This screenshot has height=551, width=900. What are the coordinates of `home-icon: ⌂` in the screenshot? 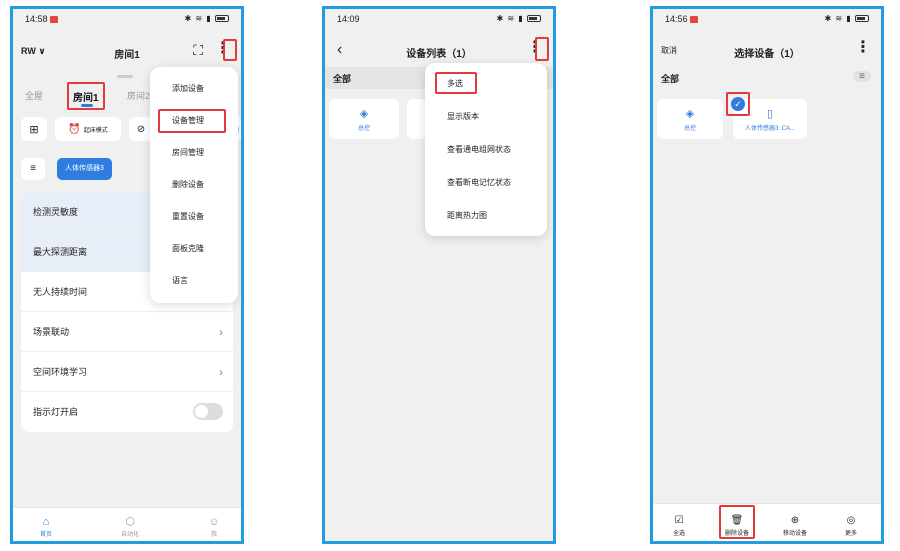 It's located at (46, 522).